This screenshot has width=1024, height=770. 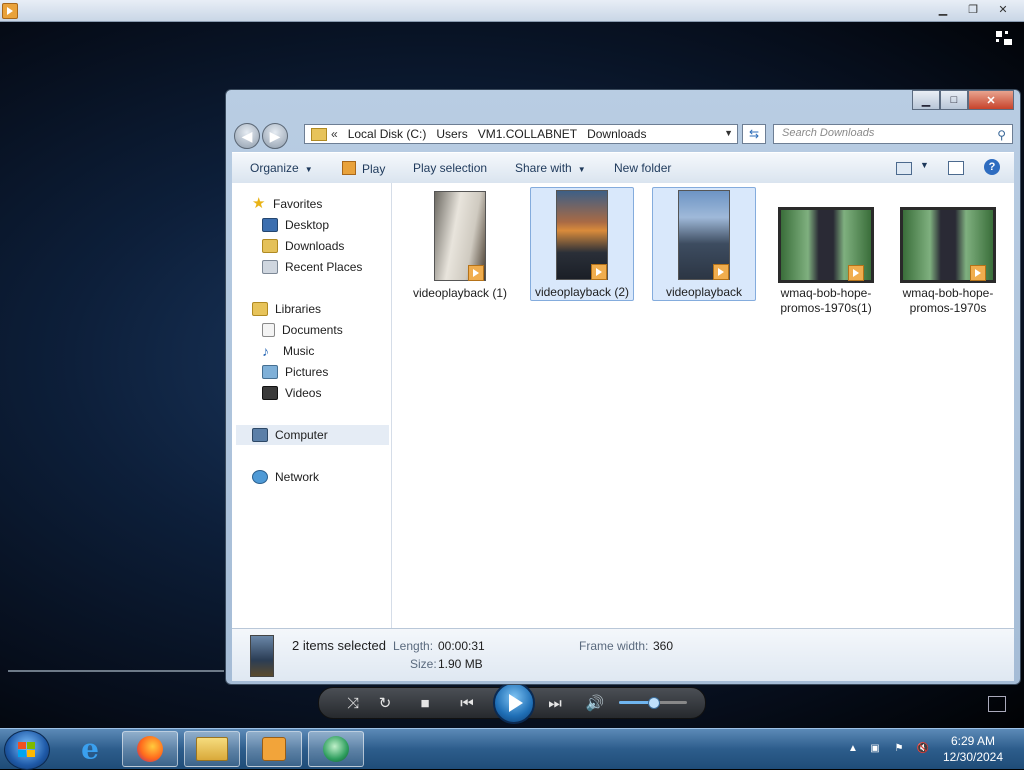 I want to click on player-restore-button: ❐, so click(x=973, y=9).